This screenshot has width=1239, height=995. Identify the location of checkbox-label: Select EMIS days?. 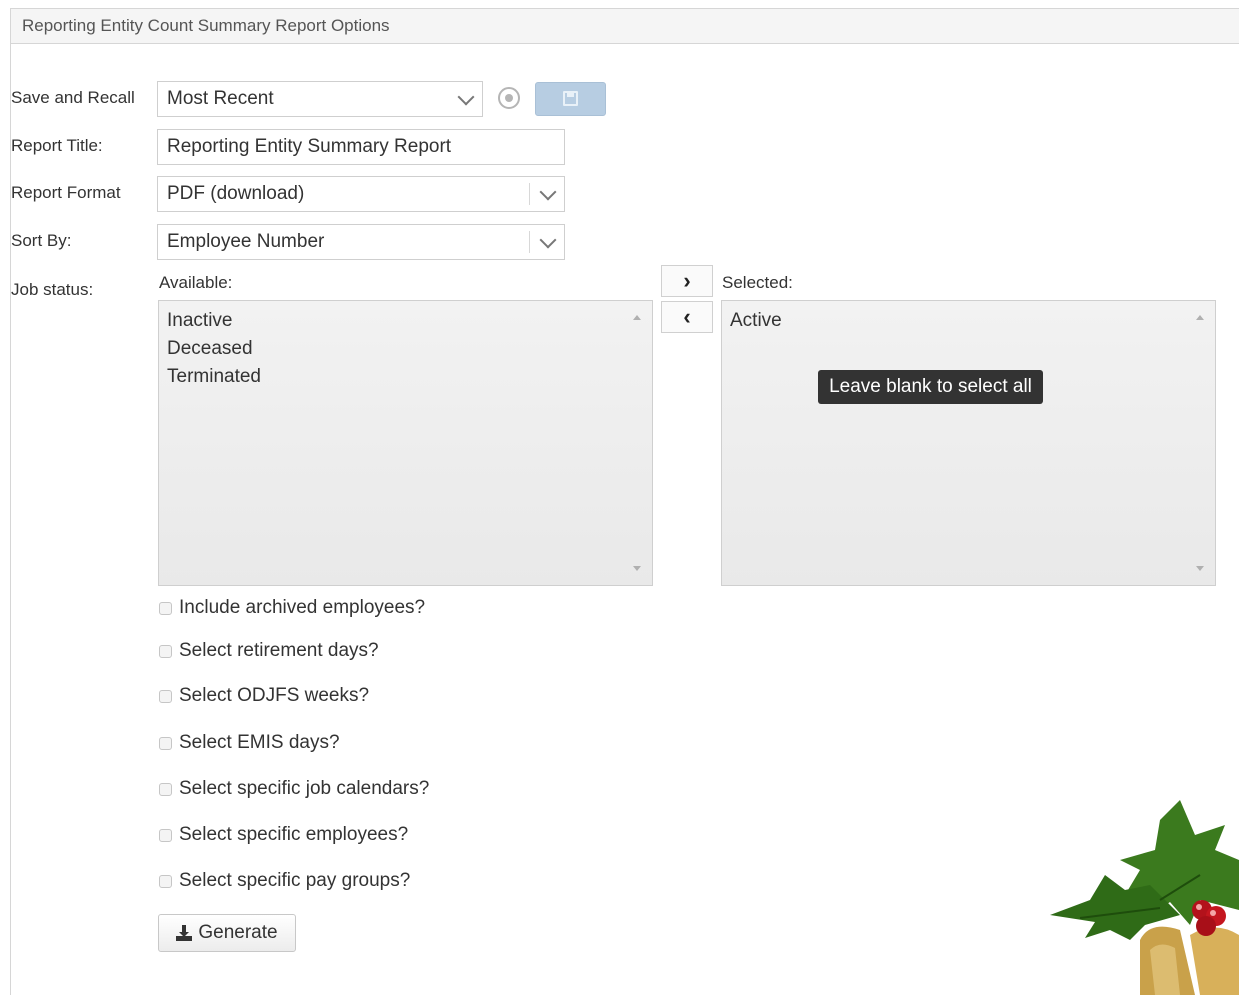
(259, 742).